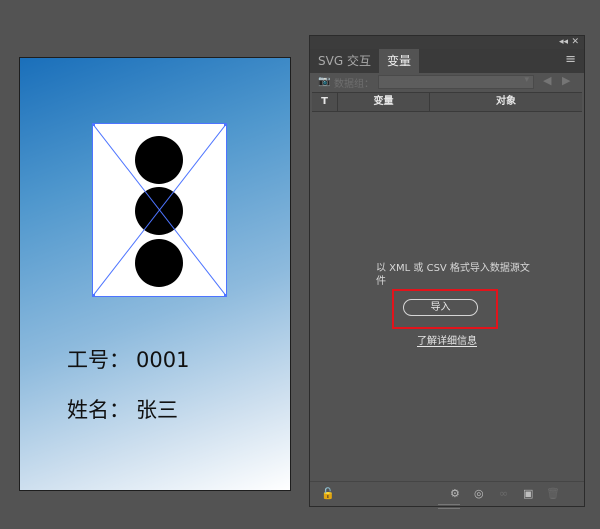 The height and width of the screenshot is (529, 600). What do you see at coordinates (159, 160) in the screenshot?
I see `dot-top` at bounding box center [159, 160].